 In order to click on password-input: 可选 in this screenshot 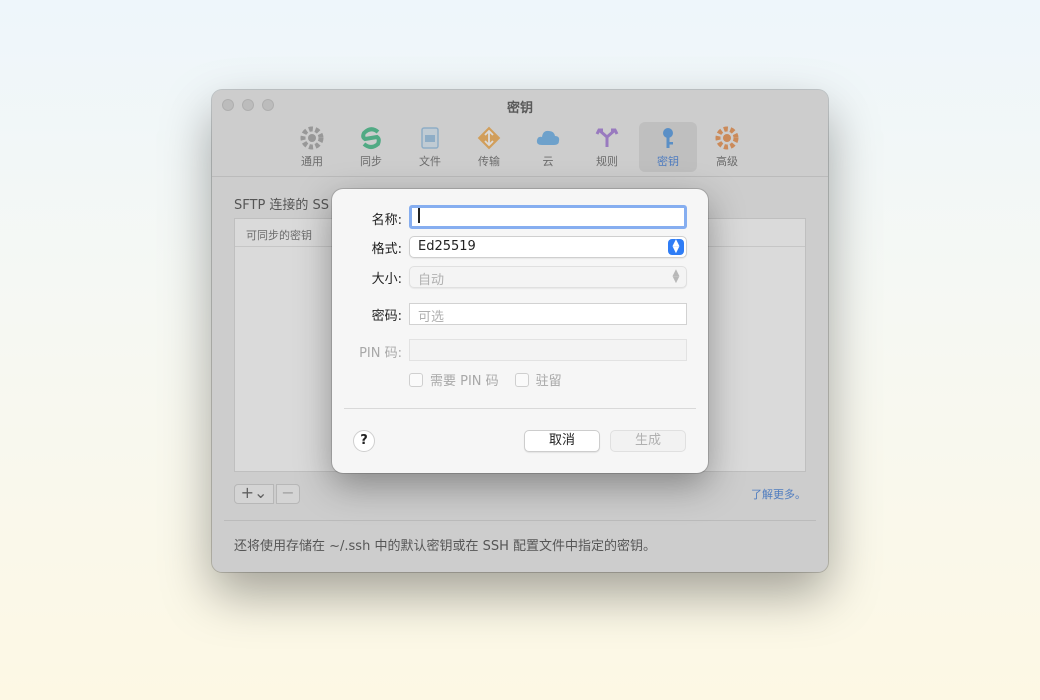, I will do `click(548, 314)`.